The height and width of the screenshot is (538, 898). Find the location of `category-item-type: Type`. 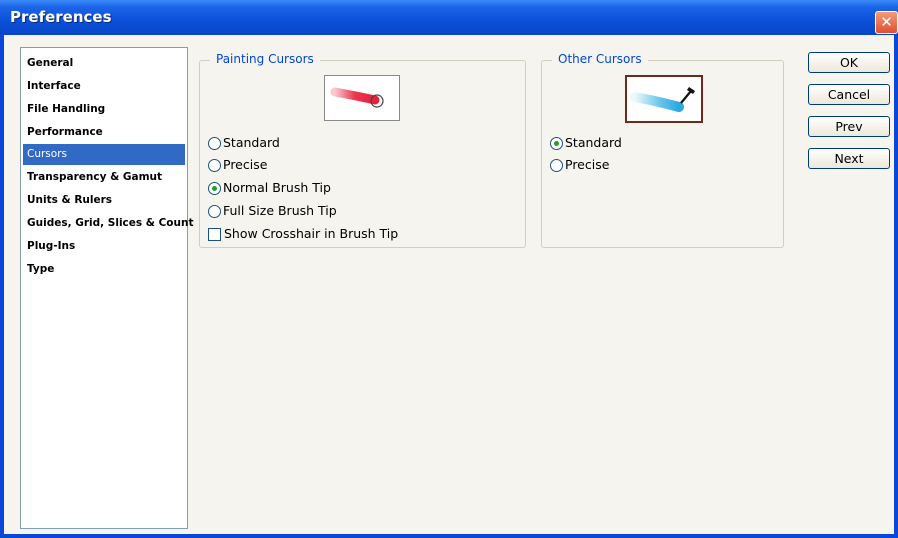

category-item-type: Type is located at coordinates (104, 269).